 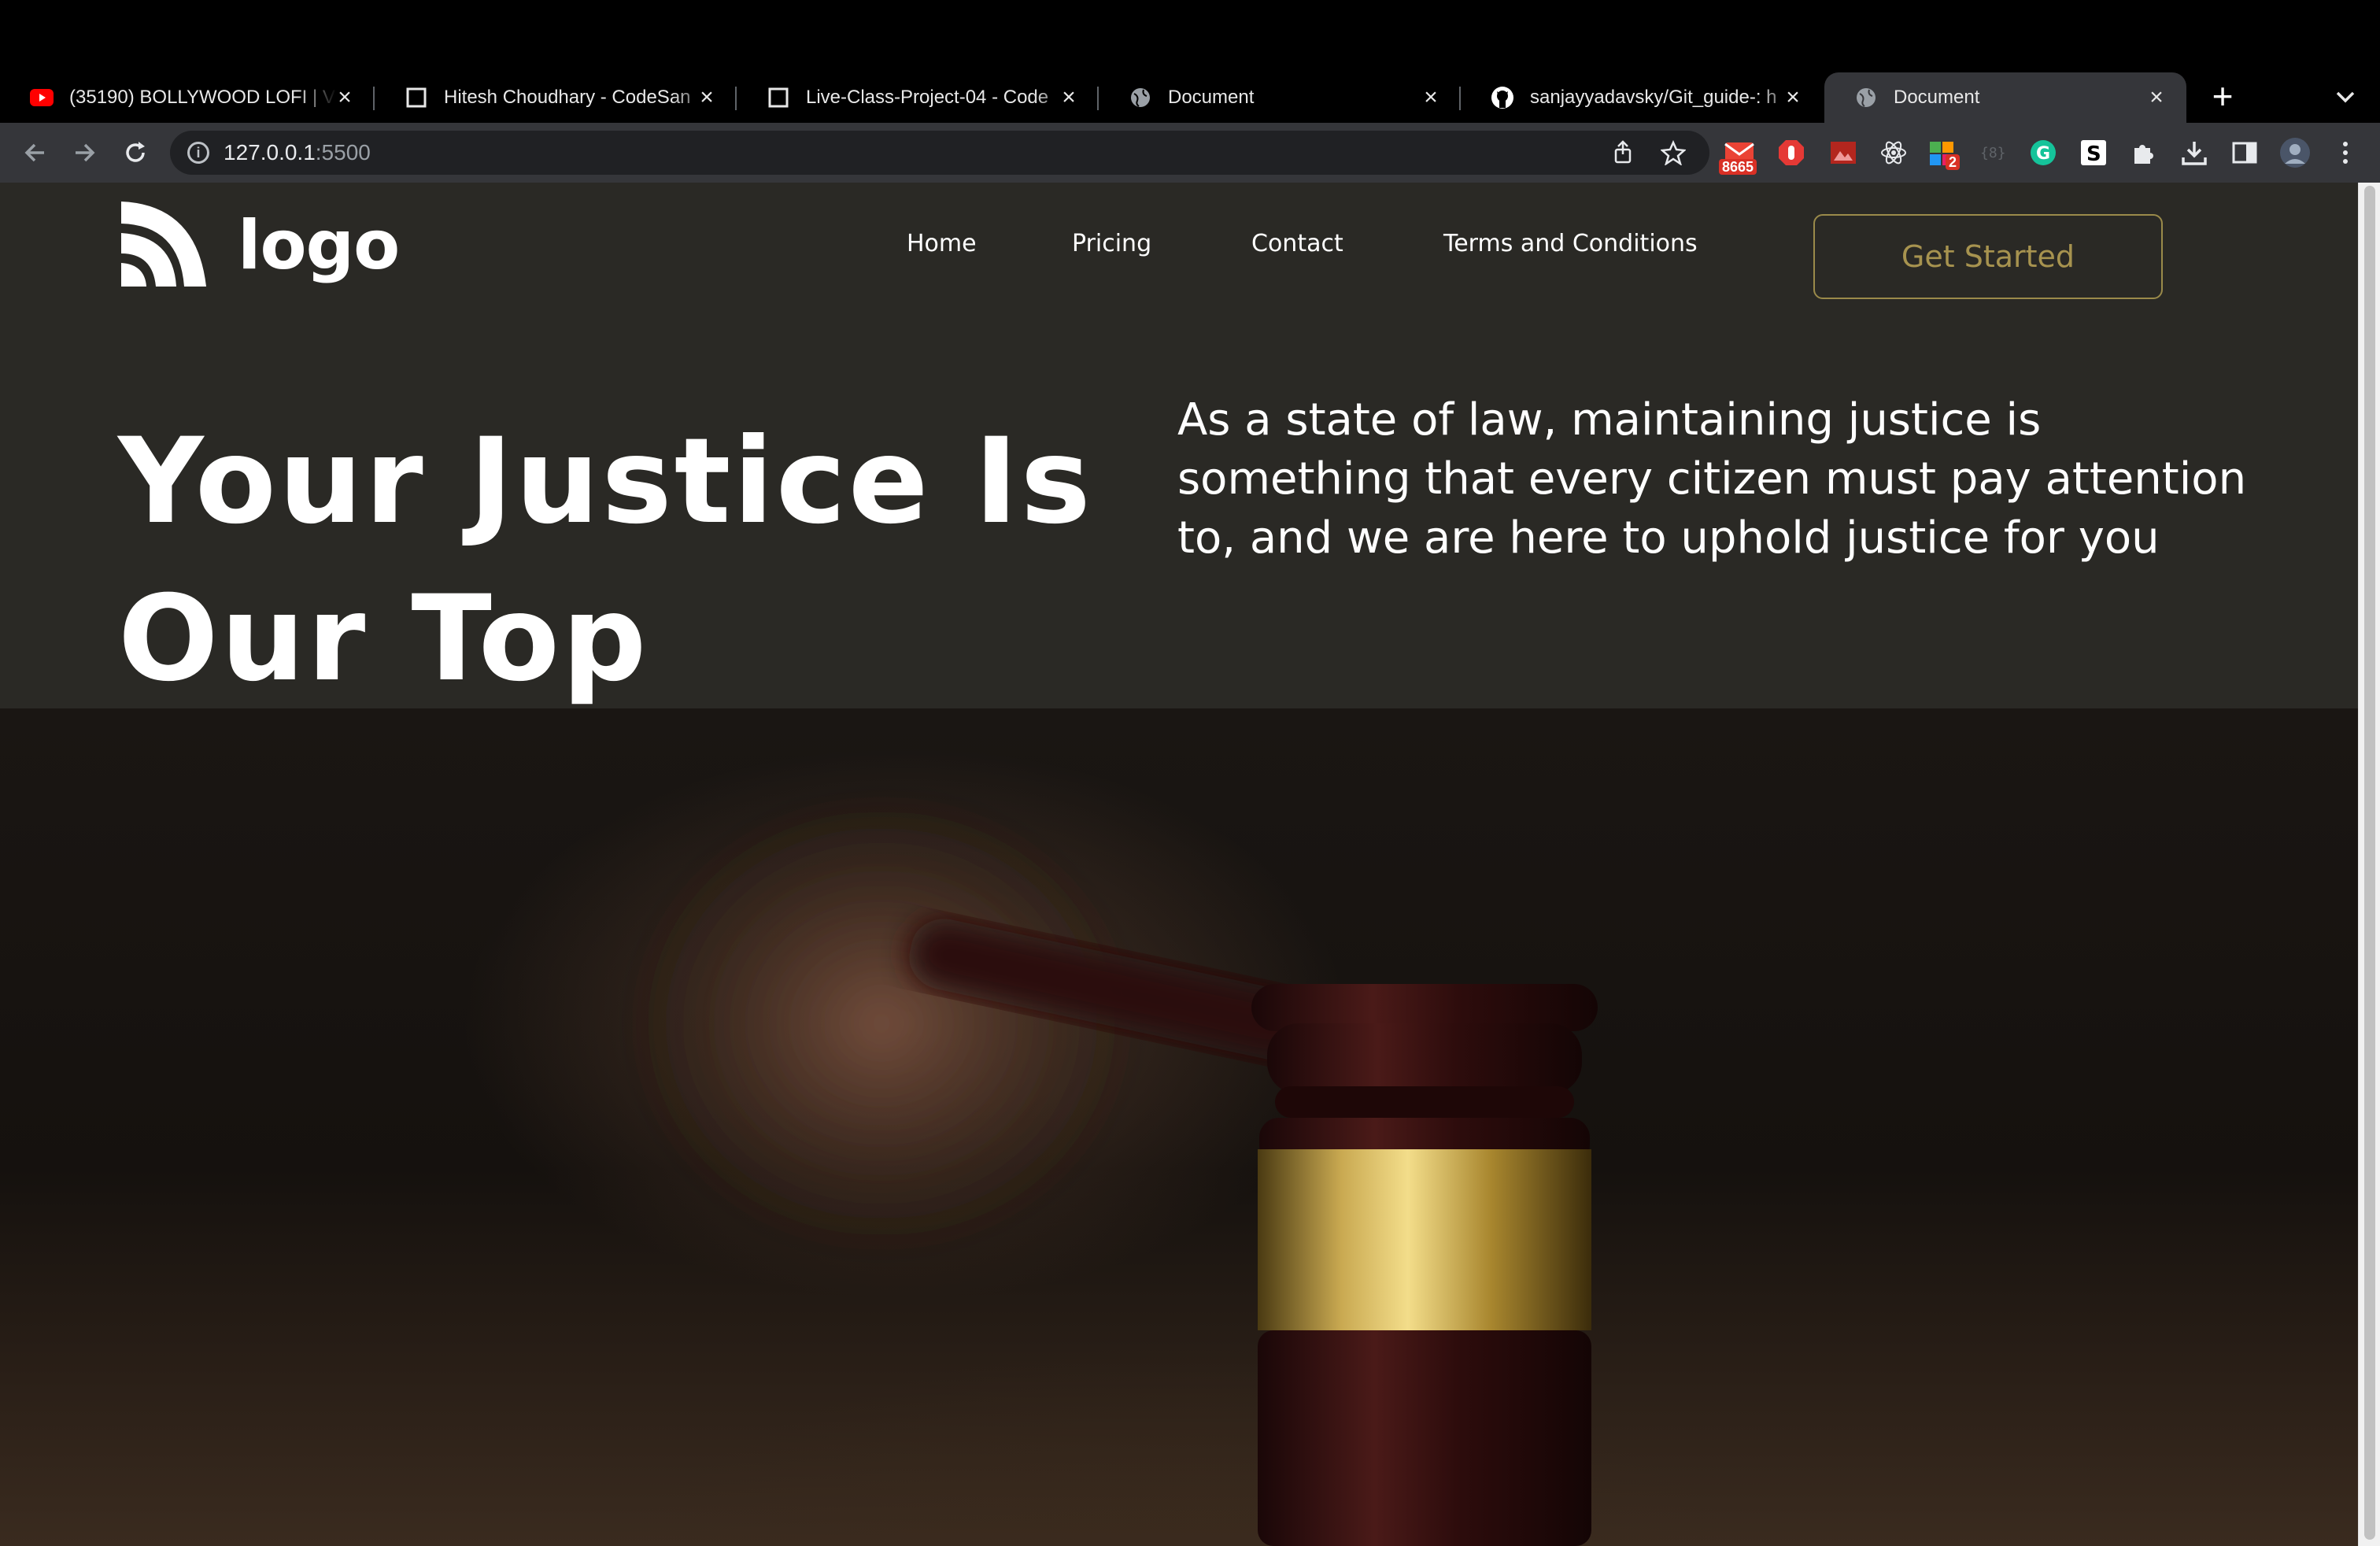 I want to click on nav-terms-and-conditions: Terms and Conditions, so click(x=1570, y=243).